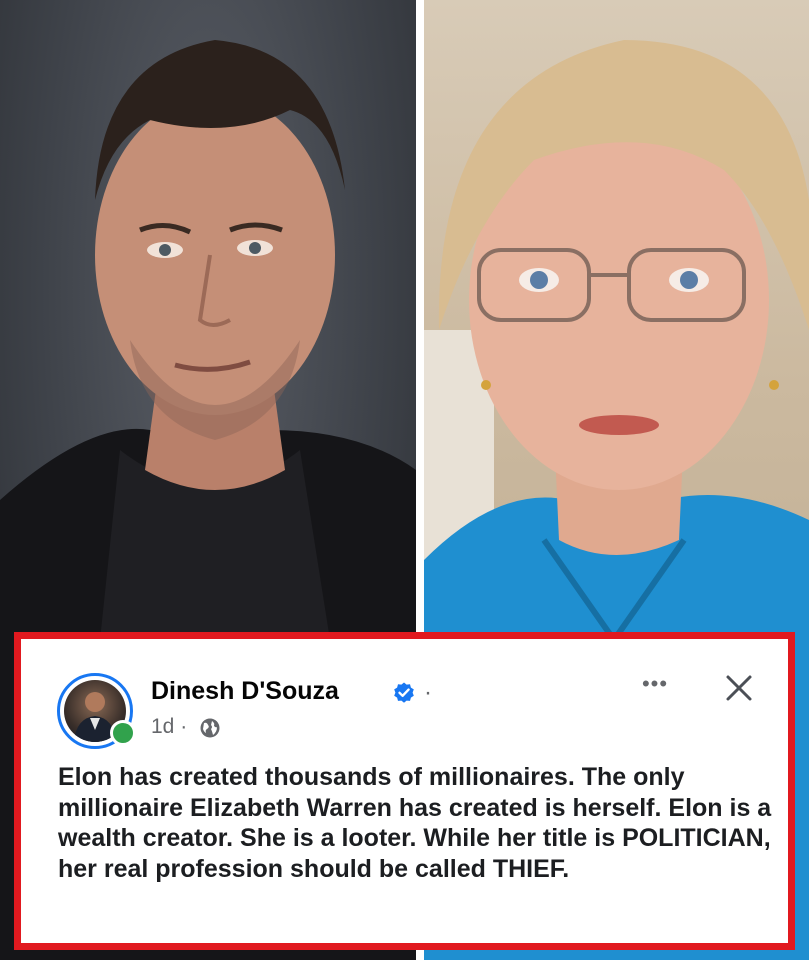  Describe the element at coordinates (210, 728) in the screenshot. I see `globe-icon` at that location.